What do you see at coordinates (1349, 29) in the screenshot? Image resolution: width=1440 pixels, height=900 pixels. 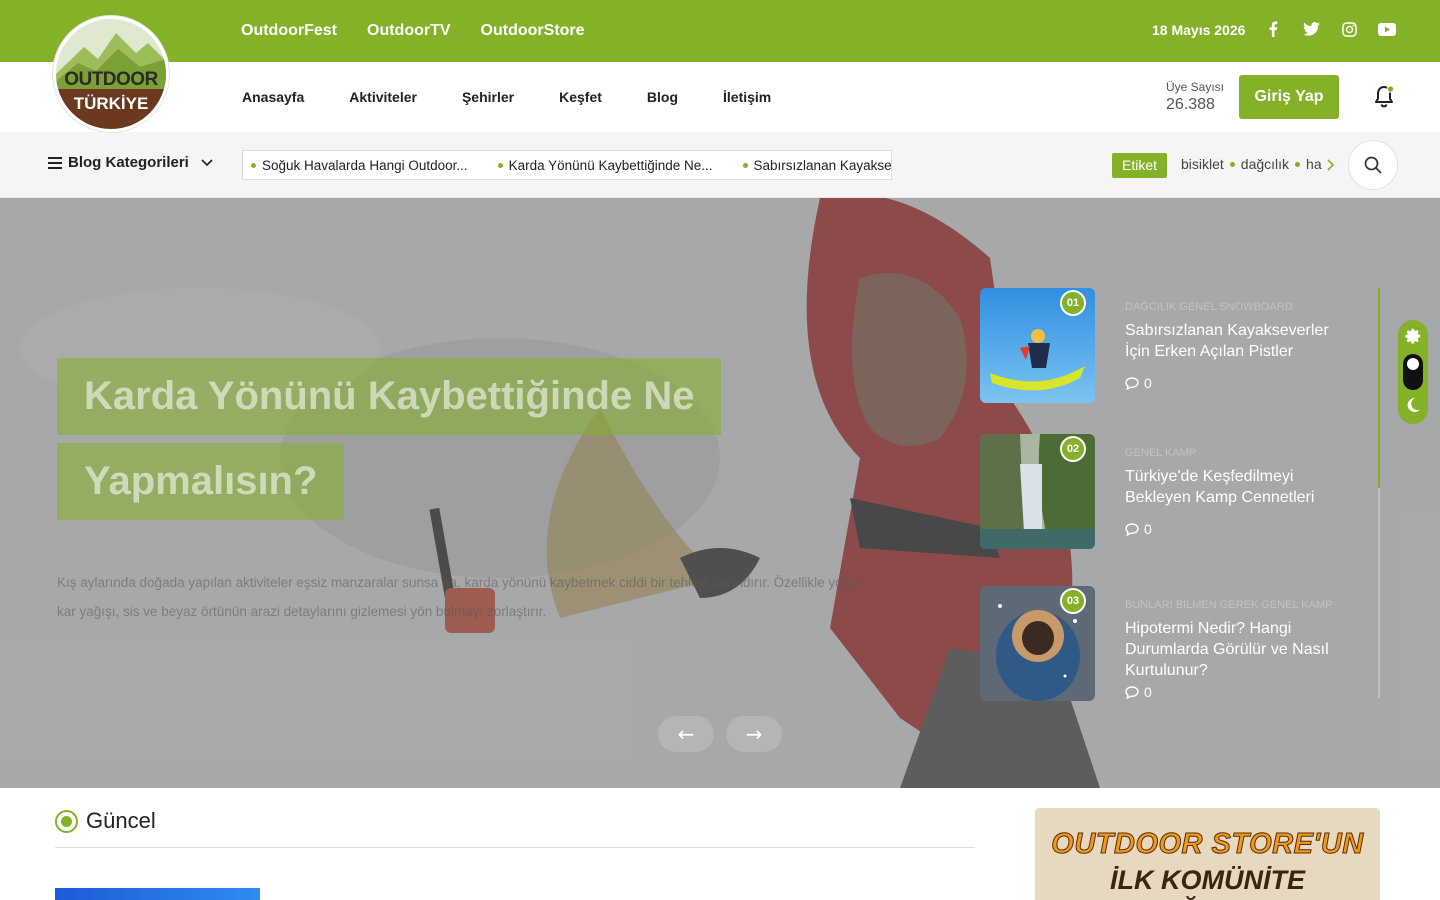 I see `instagram-icon` at bounding box center [1349, 29].